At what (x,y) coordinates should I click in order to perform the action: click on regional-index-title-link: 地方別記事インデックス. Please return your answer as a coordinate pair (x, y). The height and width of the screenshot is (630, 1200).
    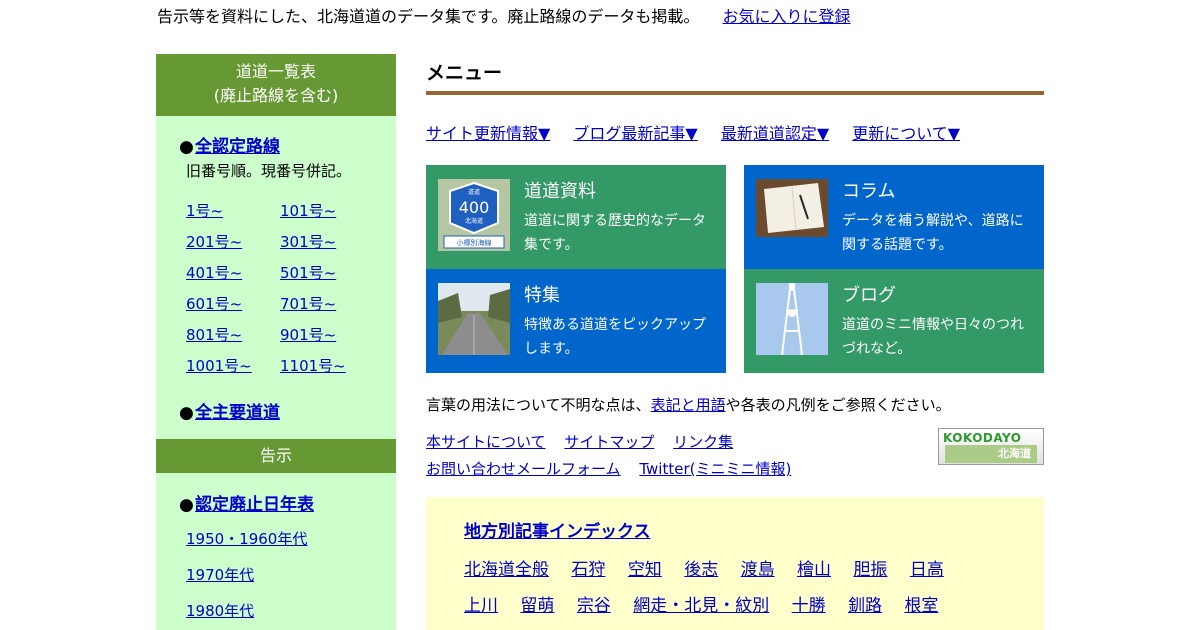
    Looking at the image, I should click on (557, 529).